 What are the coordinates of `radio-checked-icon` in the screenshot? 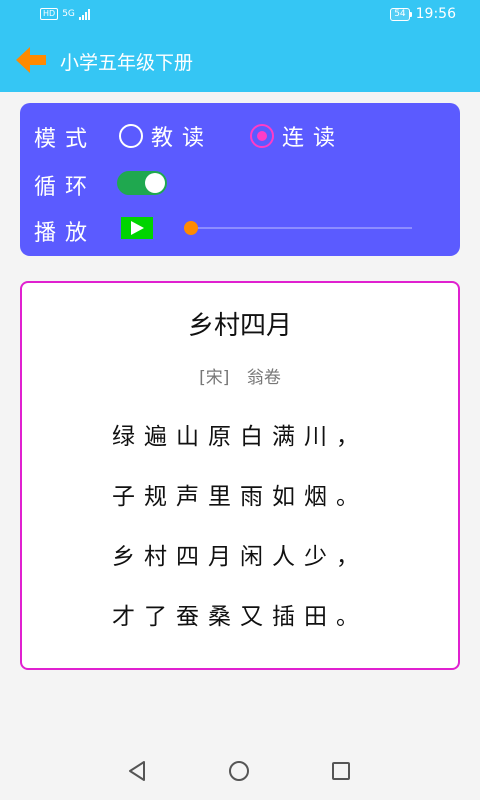 It's located at (262, 136).